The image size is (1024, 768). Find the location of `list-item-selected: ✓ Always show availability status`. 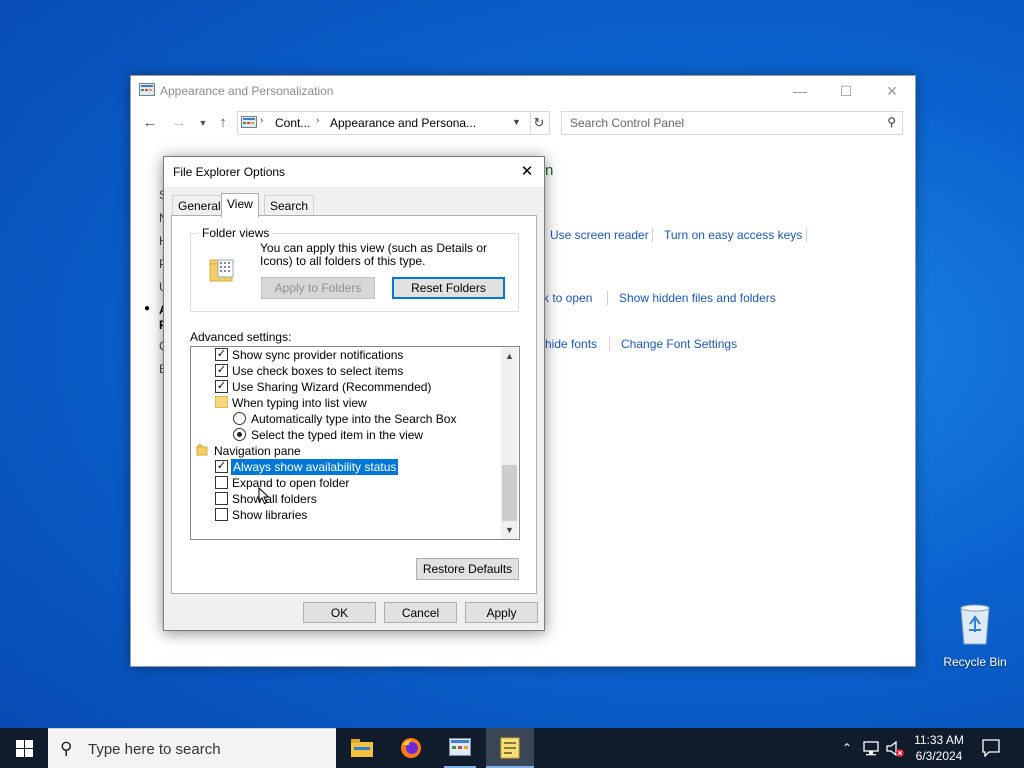

list-item-selected: ✓ Always show availability status is located at coordinates (346, 467).